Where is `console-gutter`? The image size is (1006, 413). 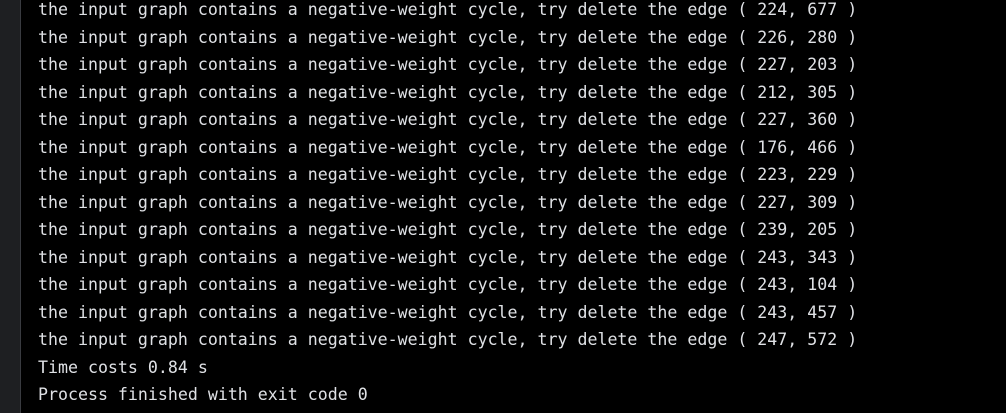
console-gutter is located at coordinates (10, 206).